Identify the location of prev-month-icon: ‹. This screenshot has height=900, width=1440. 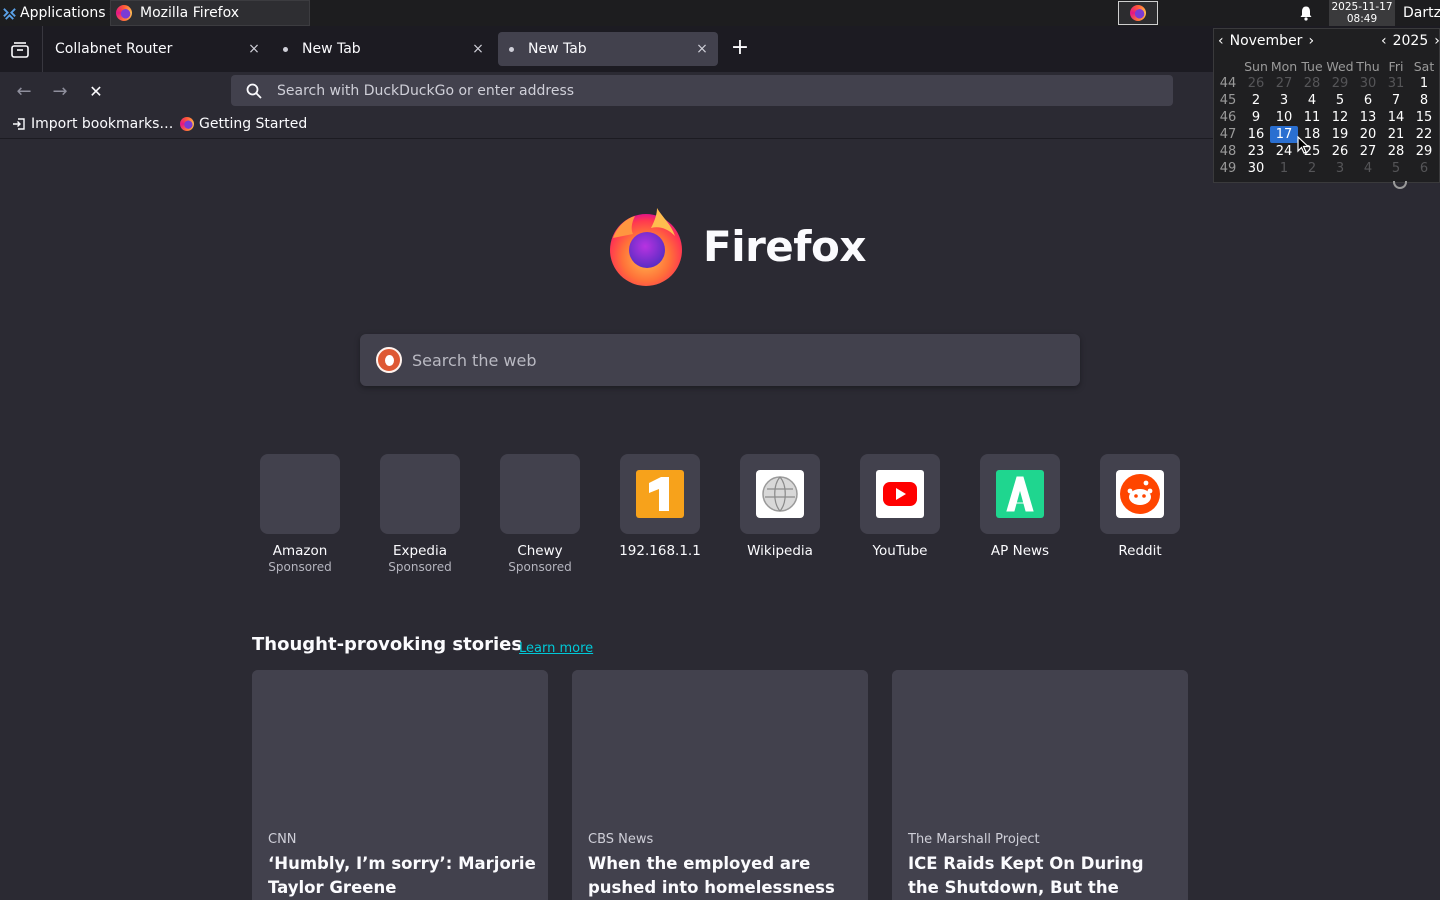
(1221, 41).